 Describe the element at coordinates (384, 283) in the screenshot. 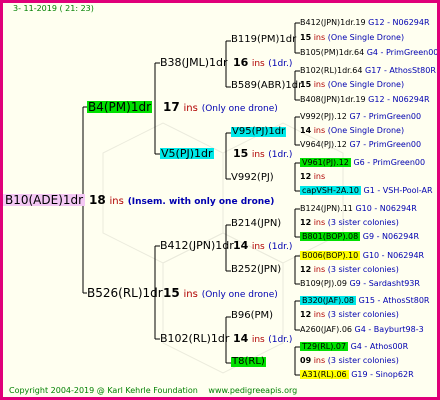

I see `gen4-6-bot-info: G9 - Sardasht93R` at that location.